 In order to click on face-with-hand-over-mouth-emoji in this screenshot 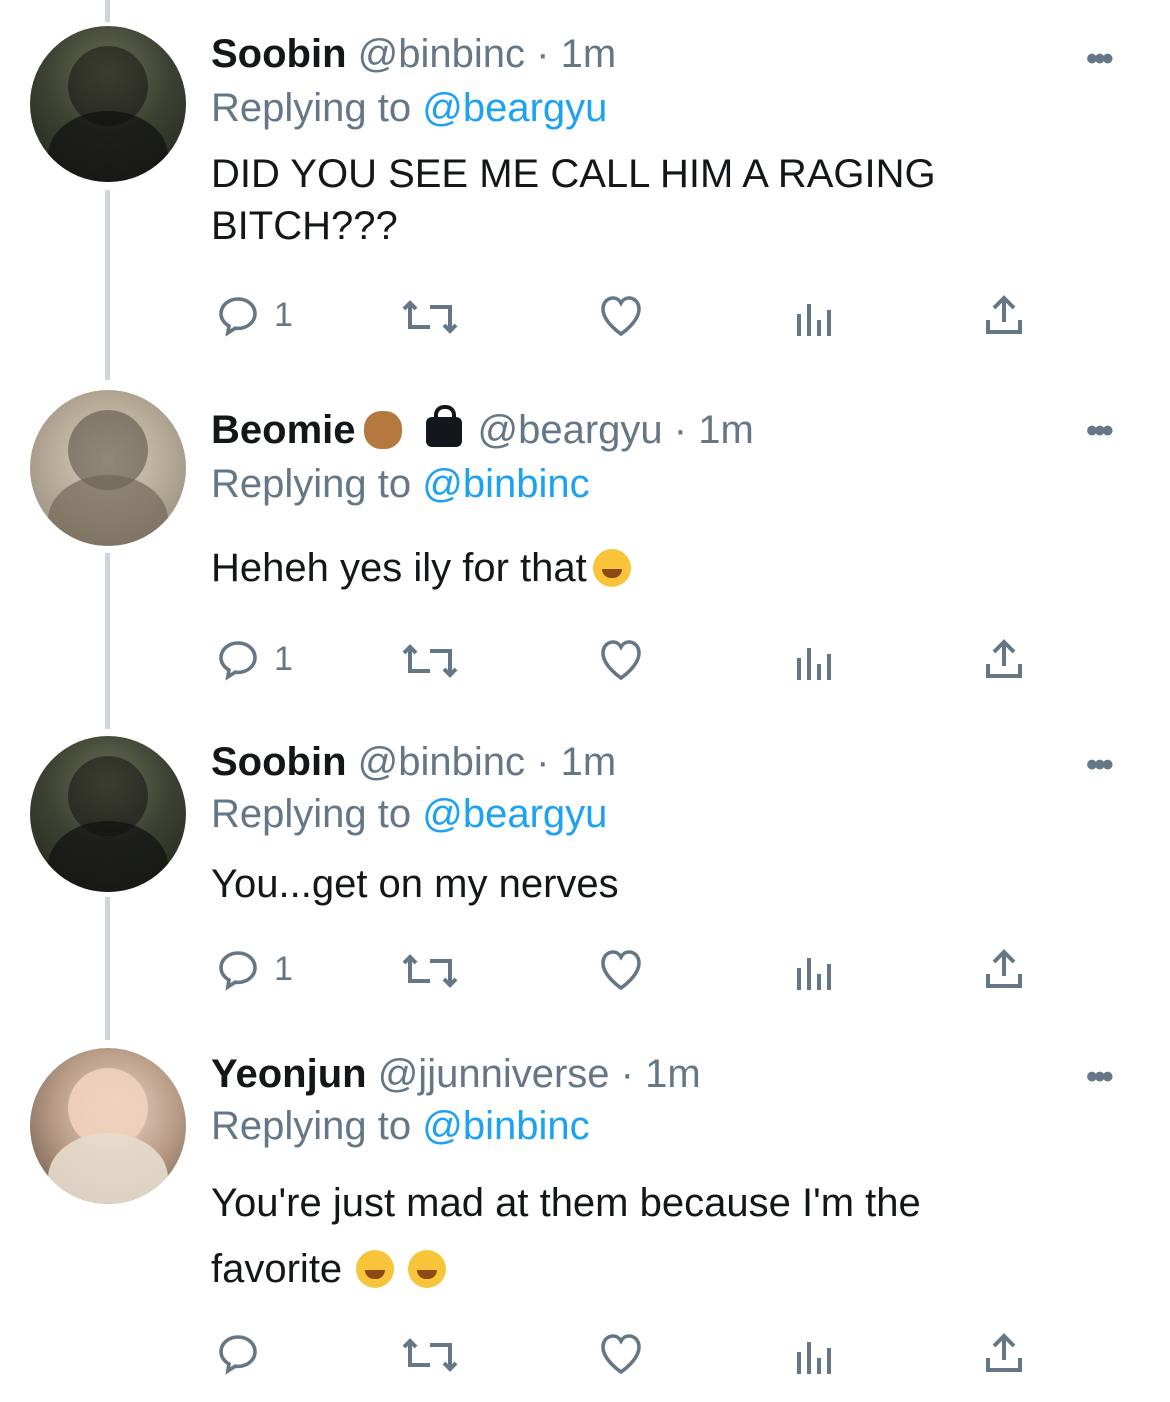, I will do `click(611, 568)`.